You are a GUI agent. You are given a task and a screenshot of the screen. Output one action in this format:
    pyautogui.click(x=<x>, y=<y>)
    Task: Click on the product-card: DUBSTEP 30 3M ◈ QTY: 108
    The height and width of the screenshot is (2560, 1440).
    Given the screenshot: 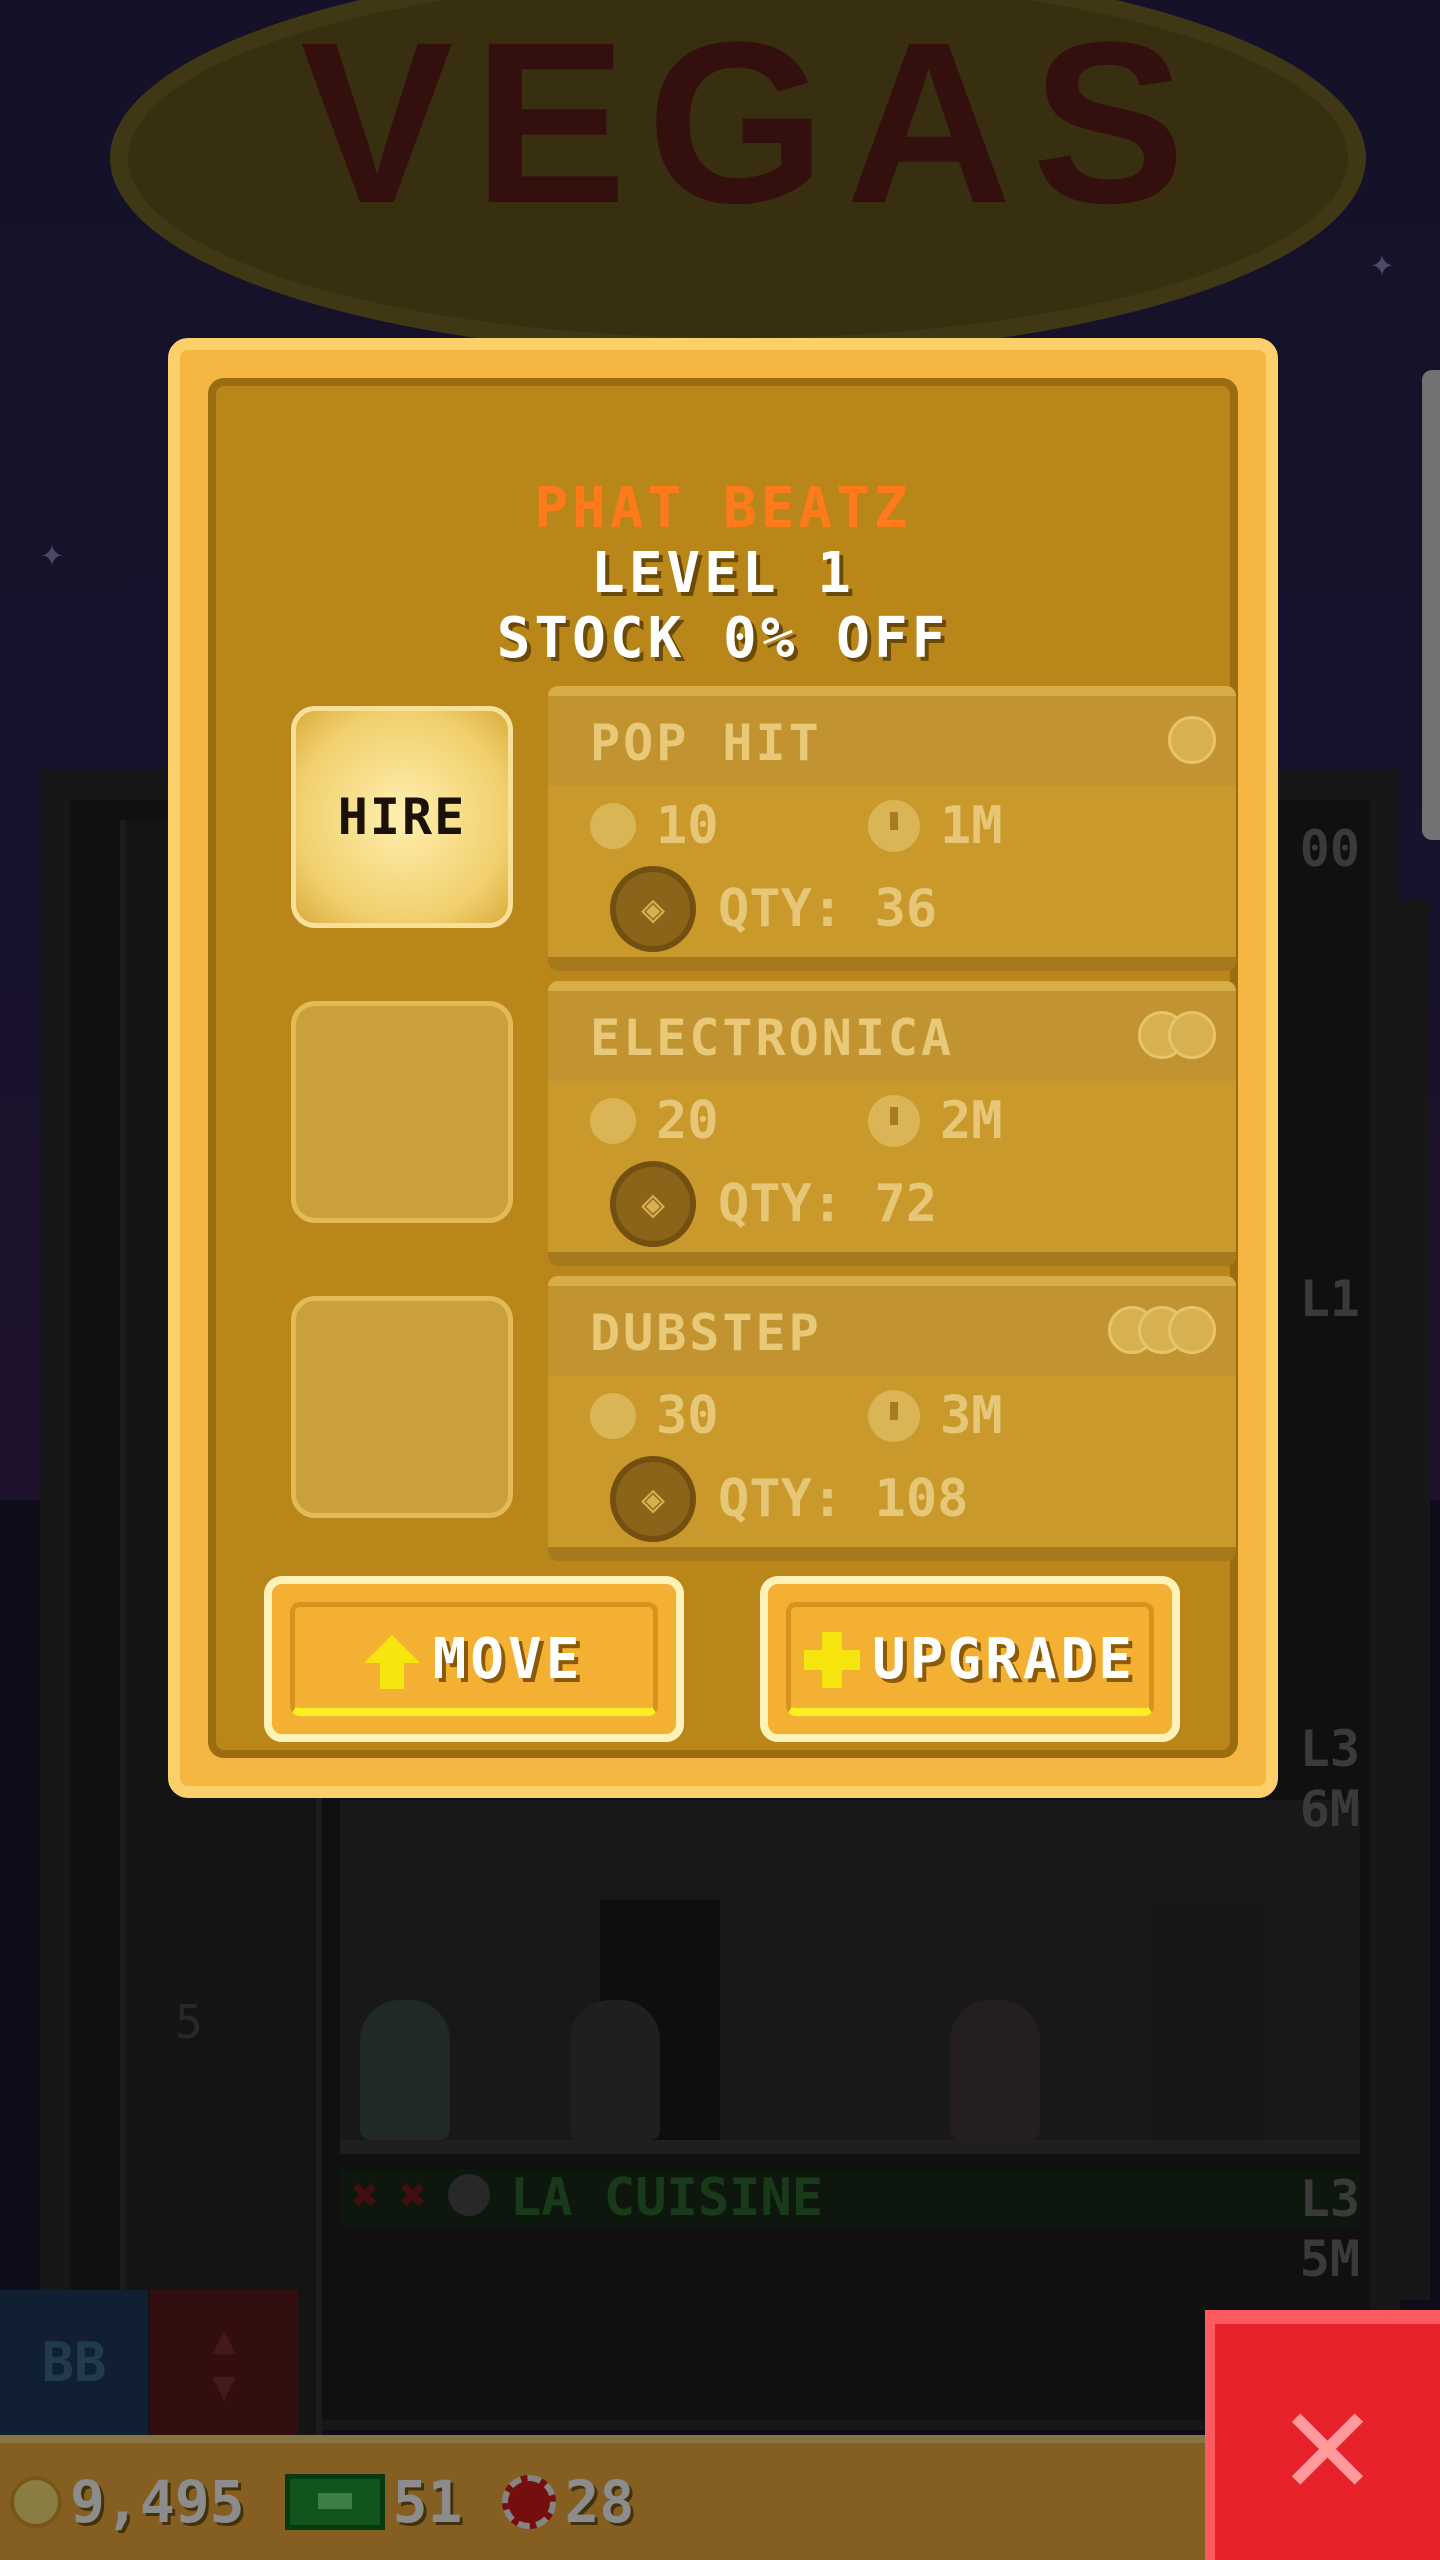 What is the action you would take?
    pyautogui.click(x=892, y=1418)
    